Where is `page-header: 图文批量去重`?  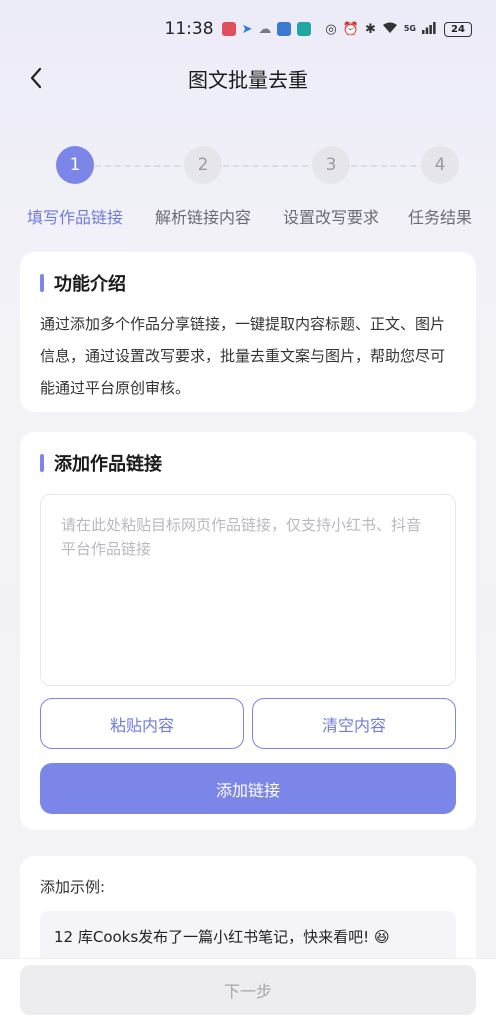
page-header: 图文批量去重 is located at coordinates (248, 78).